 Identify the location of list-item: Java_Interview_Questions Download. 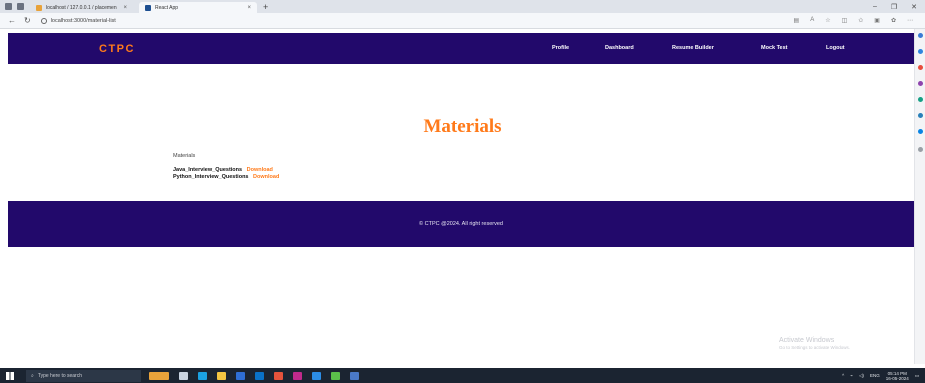
(223, 170).